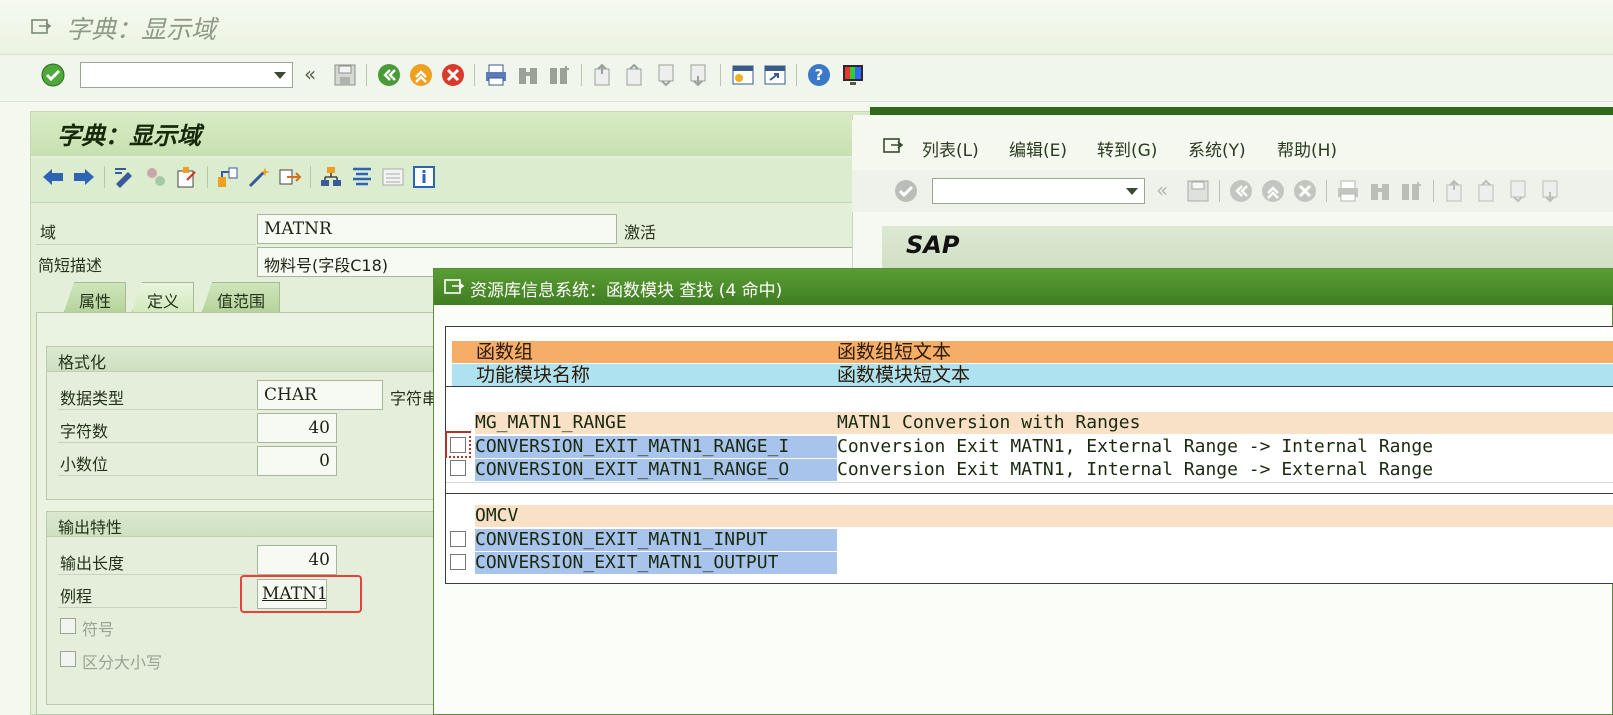 This screenshot has height=715, width=1613. I want to click on function-module-name: CONVERSION_EXIT_MATN1_RANGE_I, so click(656, 447).